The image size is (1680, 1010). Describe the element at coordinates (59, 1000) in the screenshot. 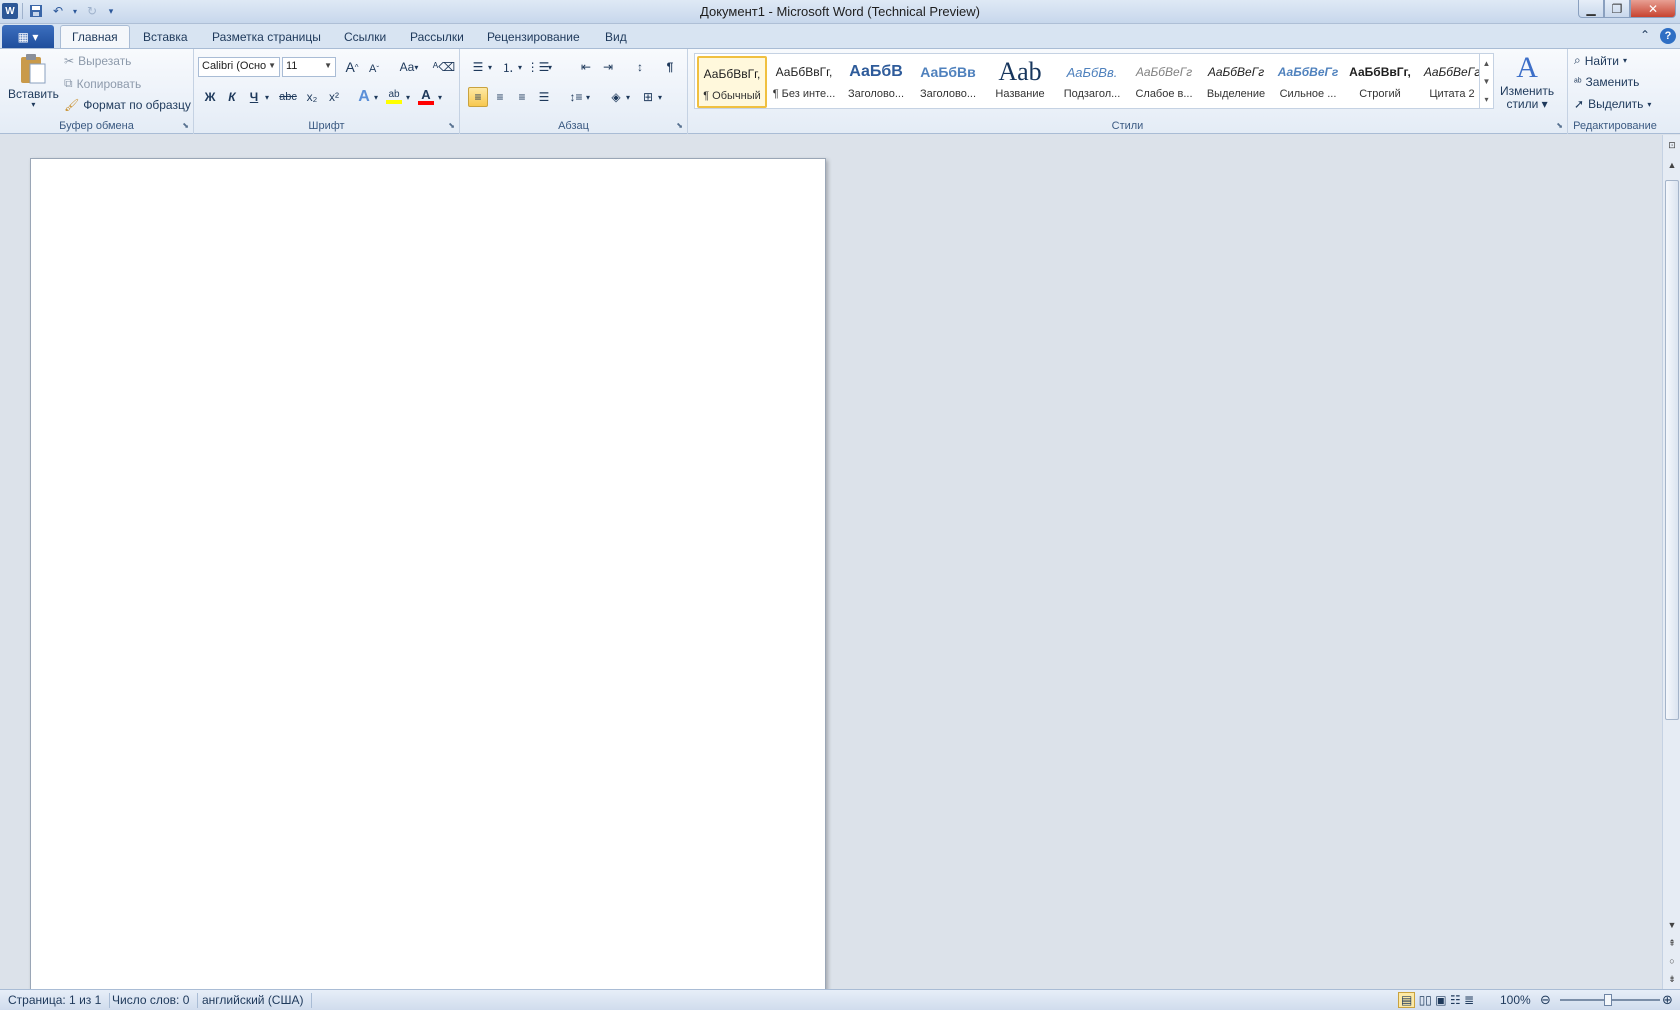

I see `page-count: Страница: 1 из 1` at that location.